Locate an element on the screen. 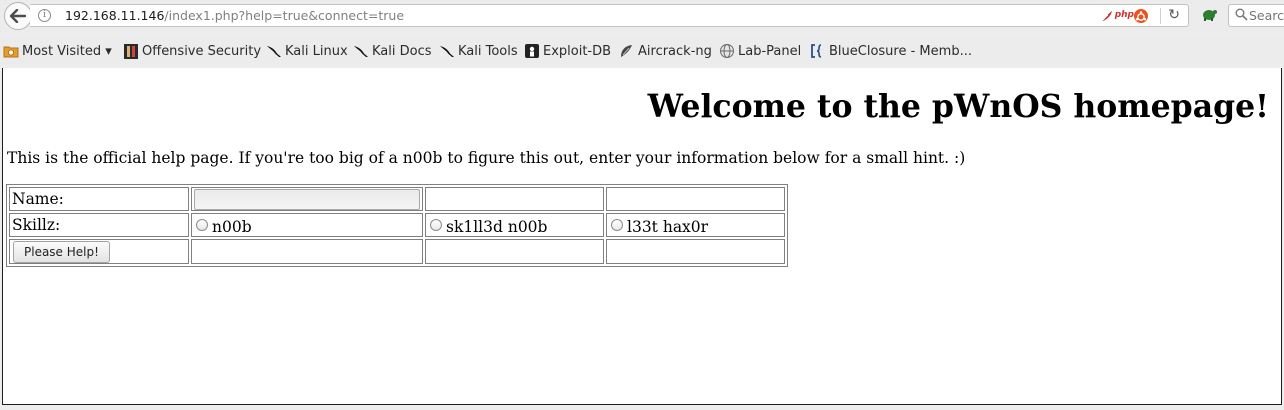 This screenshot has width=1284, height=410. radio-leet-haxor is located at coordinates (617, 224).